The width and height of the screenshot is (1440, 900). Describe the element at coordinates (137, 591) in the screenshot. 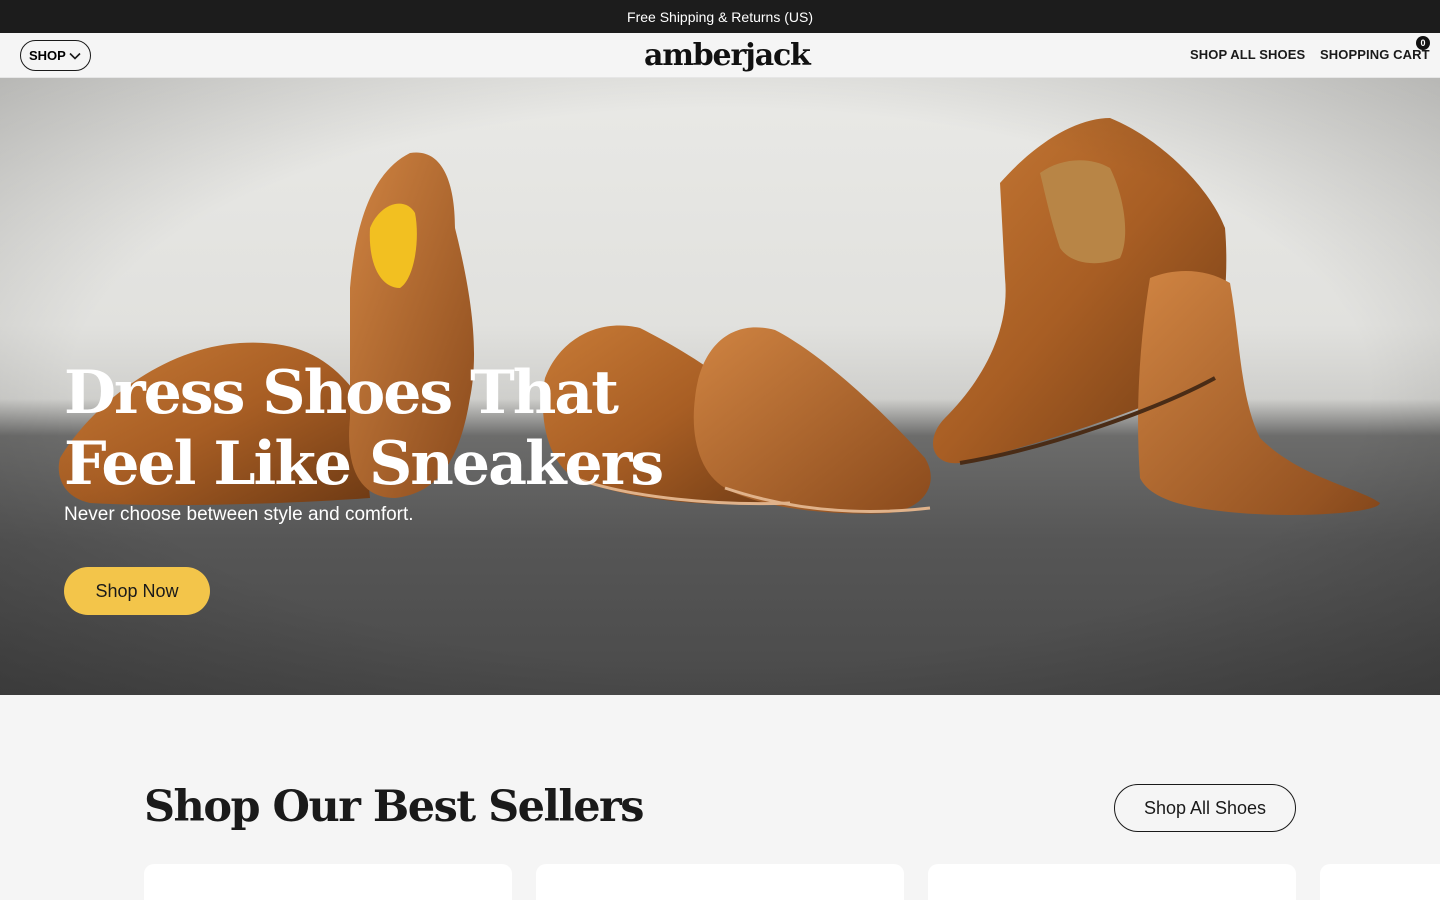

I see `shop-now-button: Shop Now` at that location.